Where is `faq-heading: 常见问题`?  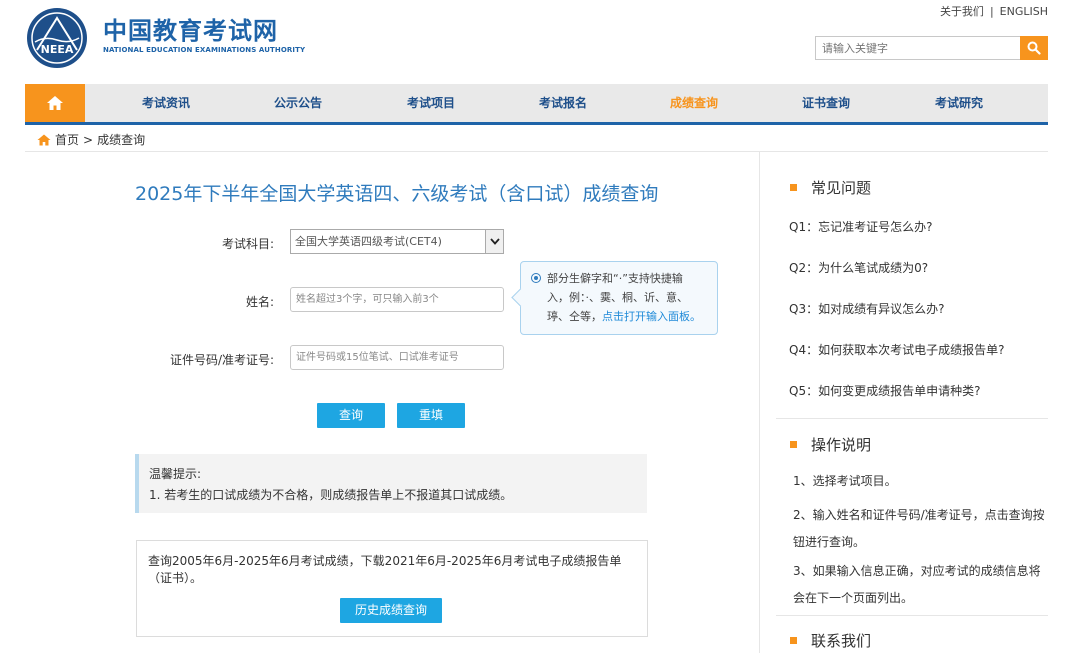 faq-heading: 常见问题 is located at coordinates (830, 187).